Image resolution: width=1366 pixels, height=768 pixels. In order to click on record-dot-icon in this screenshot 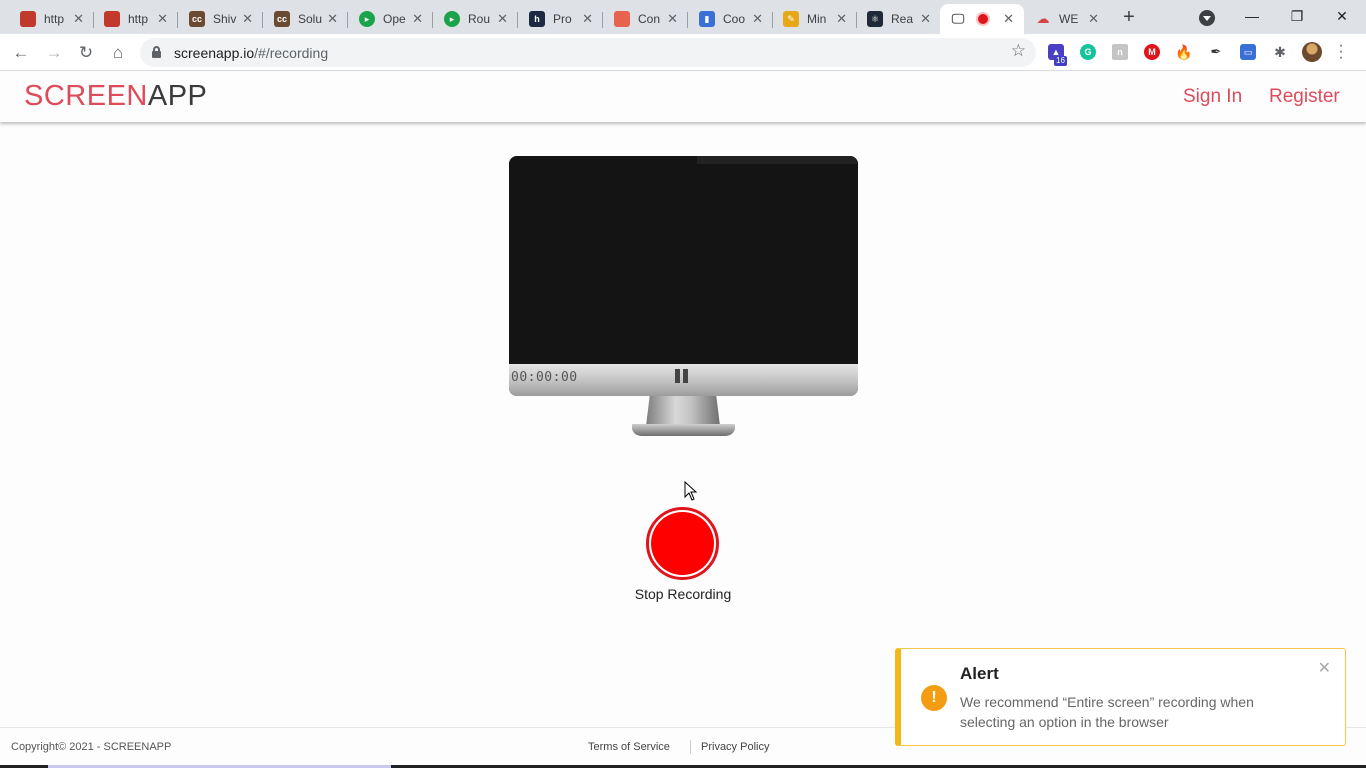, I will do `click(682, 543)`.